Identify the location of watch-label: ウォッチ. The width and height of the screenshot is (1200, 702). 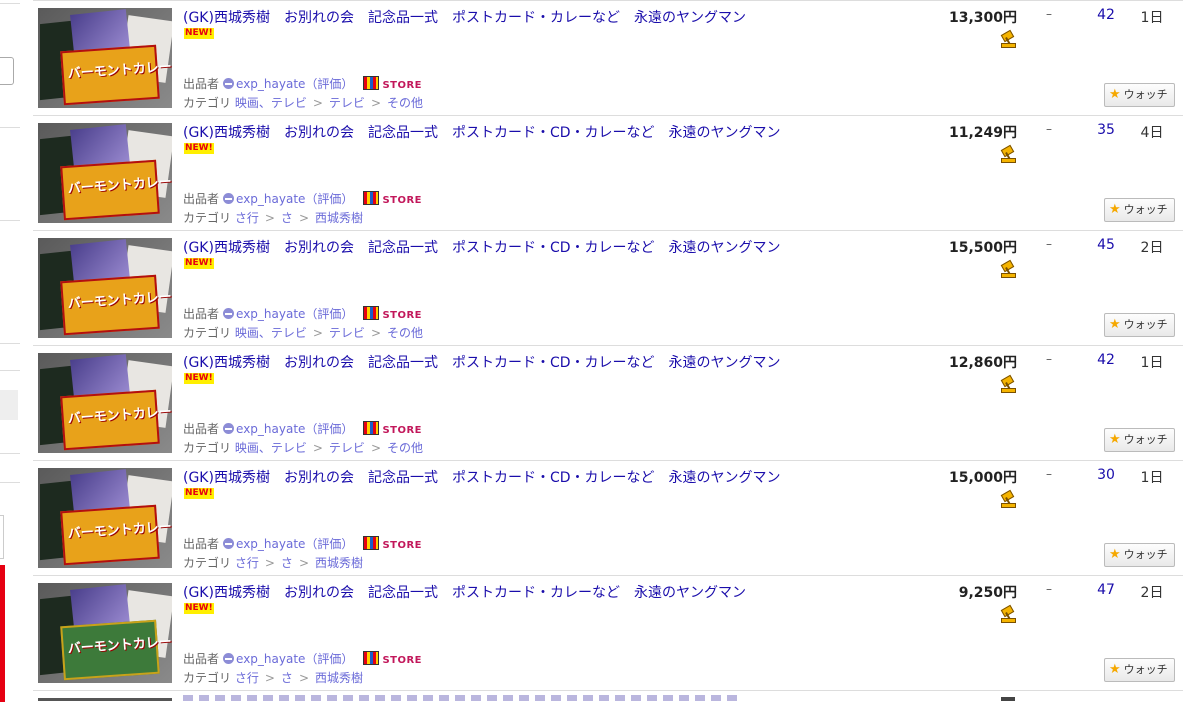
(1145, 94).